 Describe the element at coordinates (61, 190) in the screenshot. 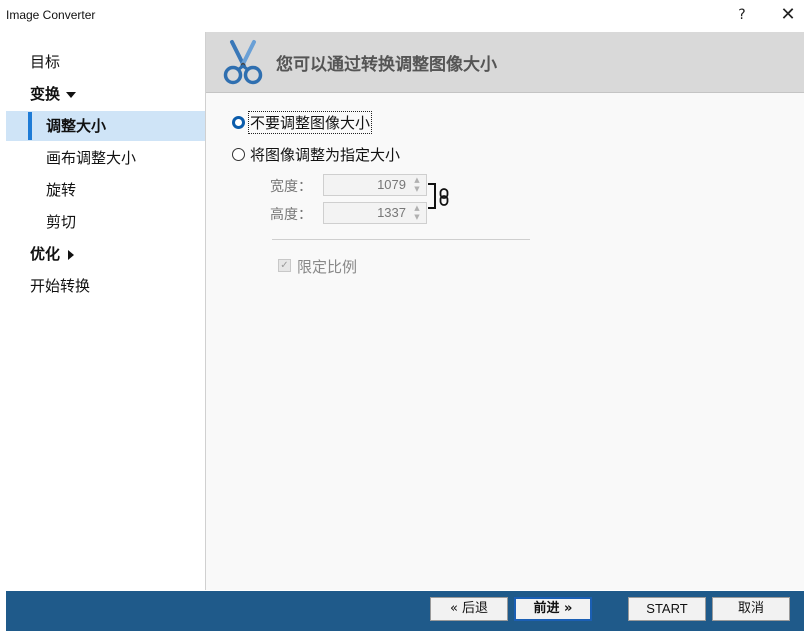

I see `sidebar-item-label: 旋转` at that location.